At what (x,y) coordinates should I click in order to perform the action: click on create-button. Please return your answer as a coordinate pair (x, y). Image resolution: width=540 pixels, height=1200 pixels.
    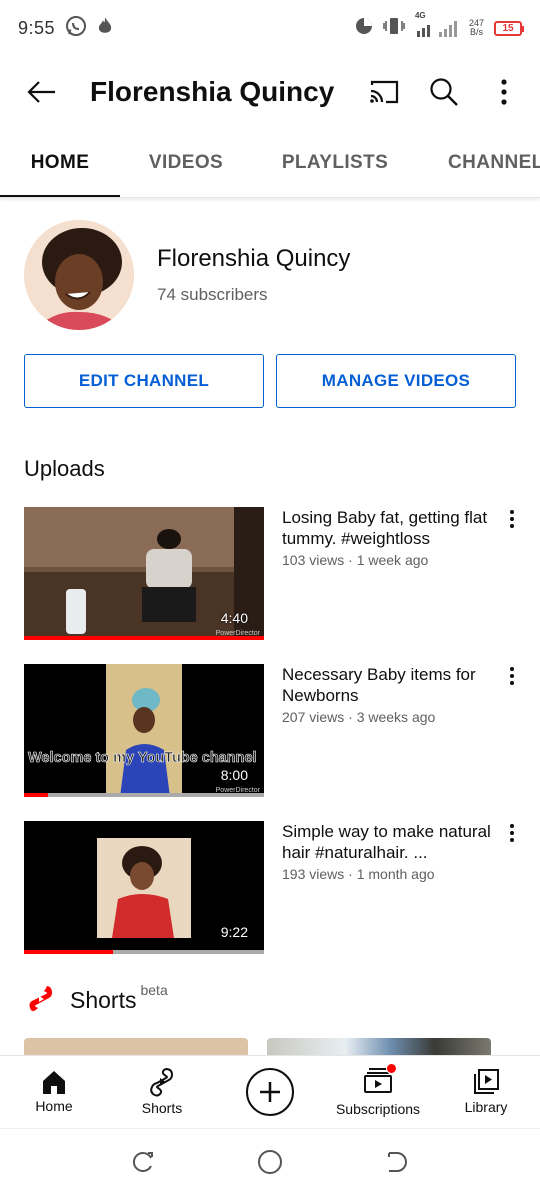
    Looking at the image, I should click on (270, 1091).